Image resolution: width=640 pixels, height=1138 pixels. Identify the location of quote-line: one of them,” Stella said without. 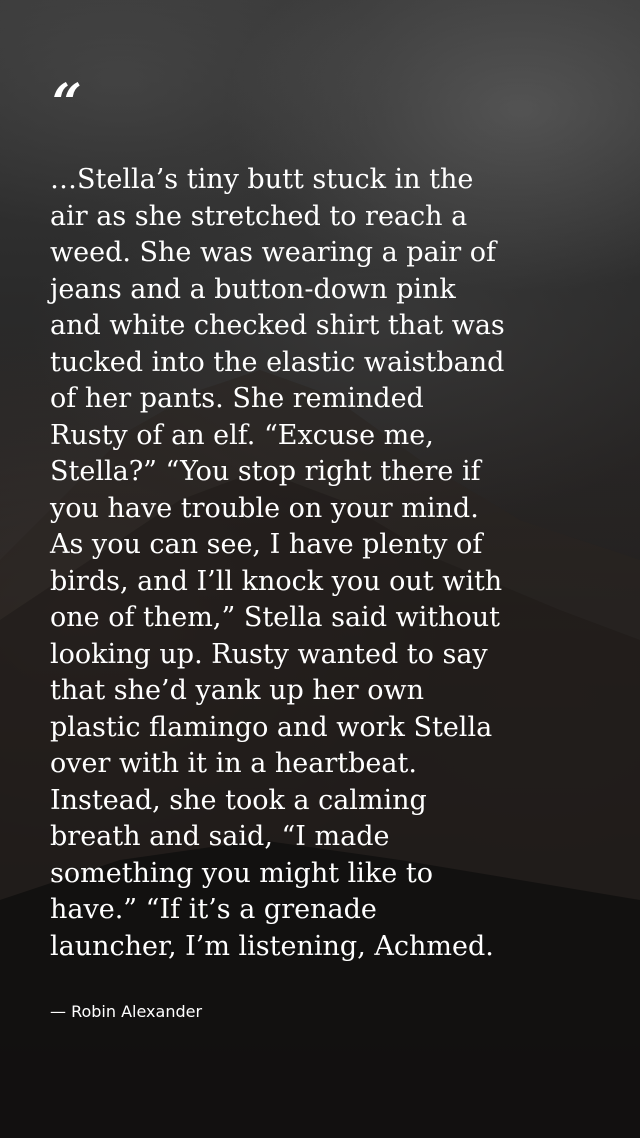
(275, 617).